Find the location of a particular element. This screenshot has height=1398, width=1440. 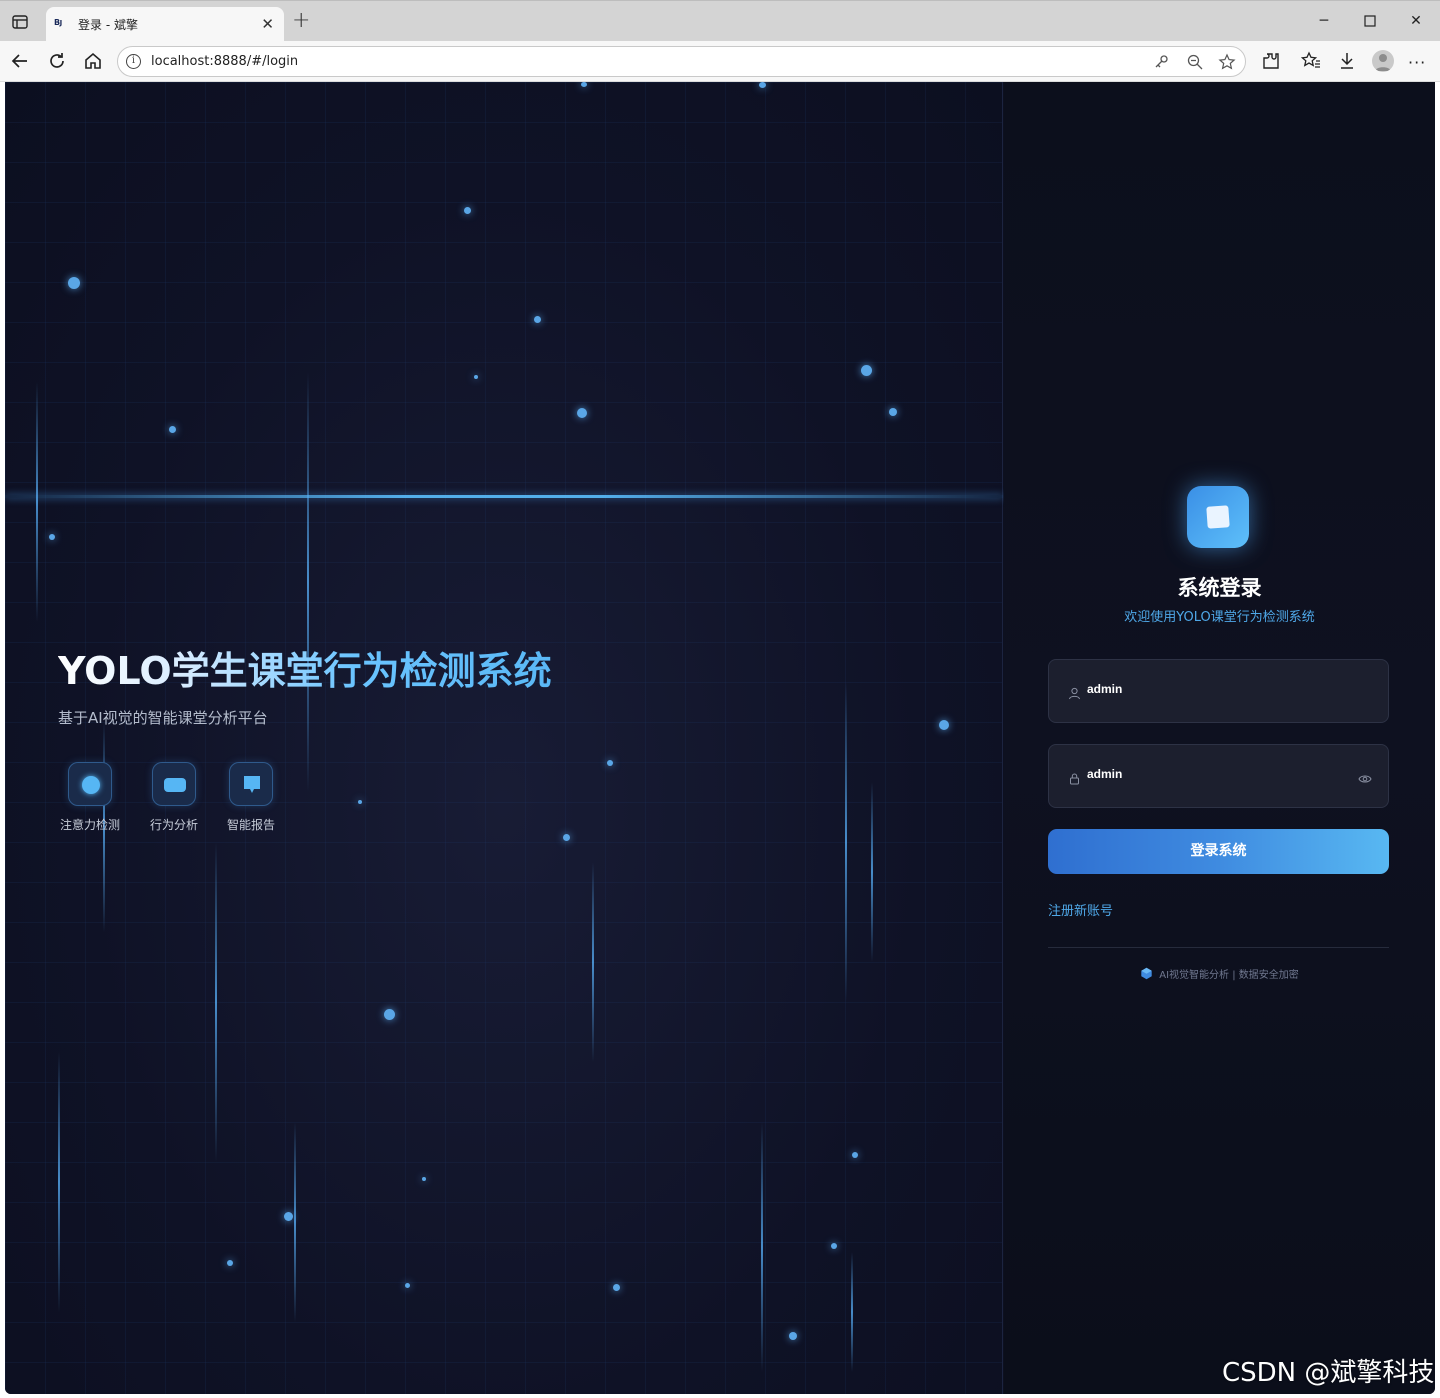

hero-title: YOLO学生课堂行为检测系统 is located at coordinates (305, 667).